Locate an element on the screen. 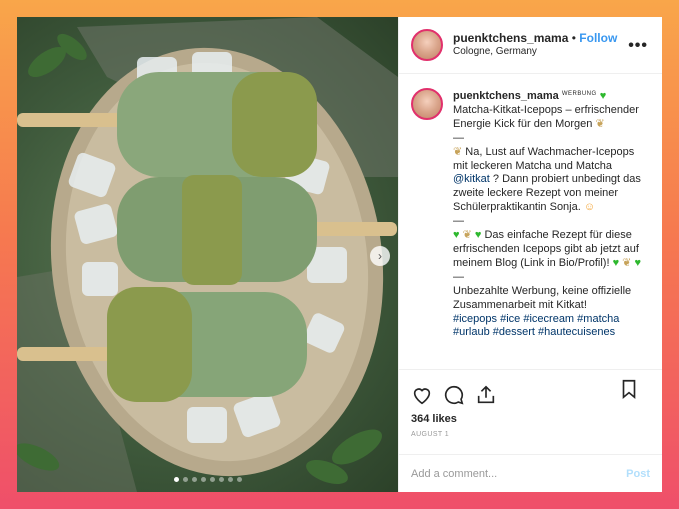  location-link: Cologne, Germany is located at coordinates (535, 52).